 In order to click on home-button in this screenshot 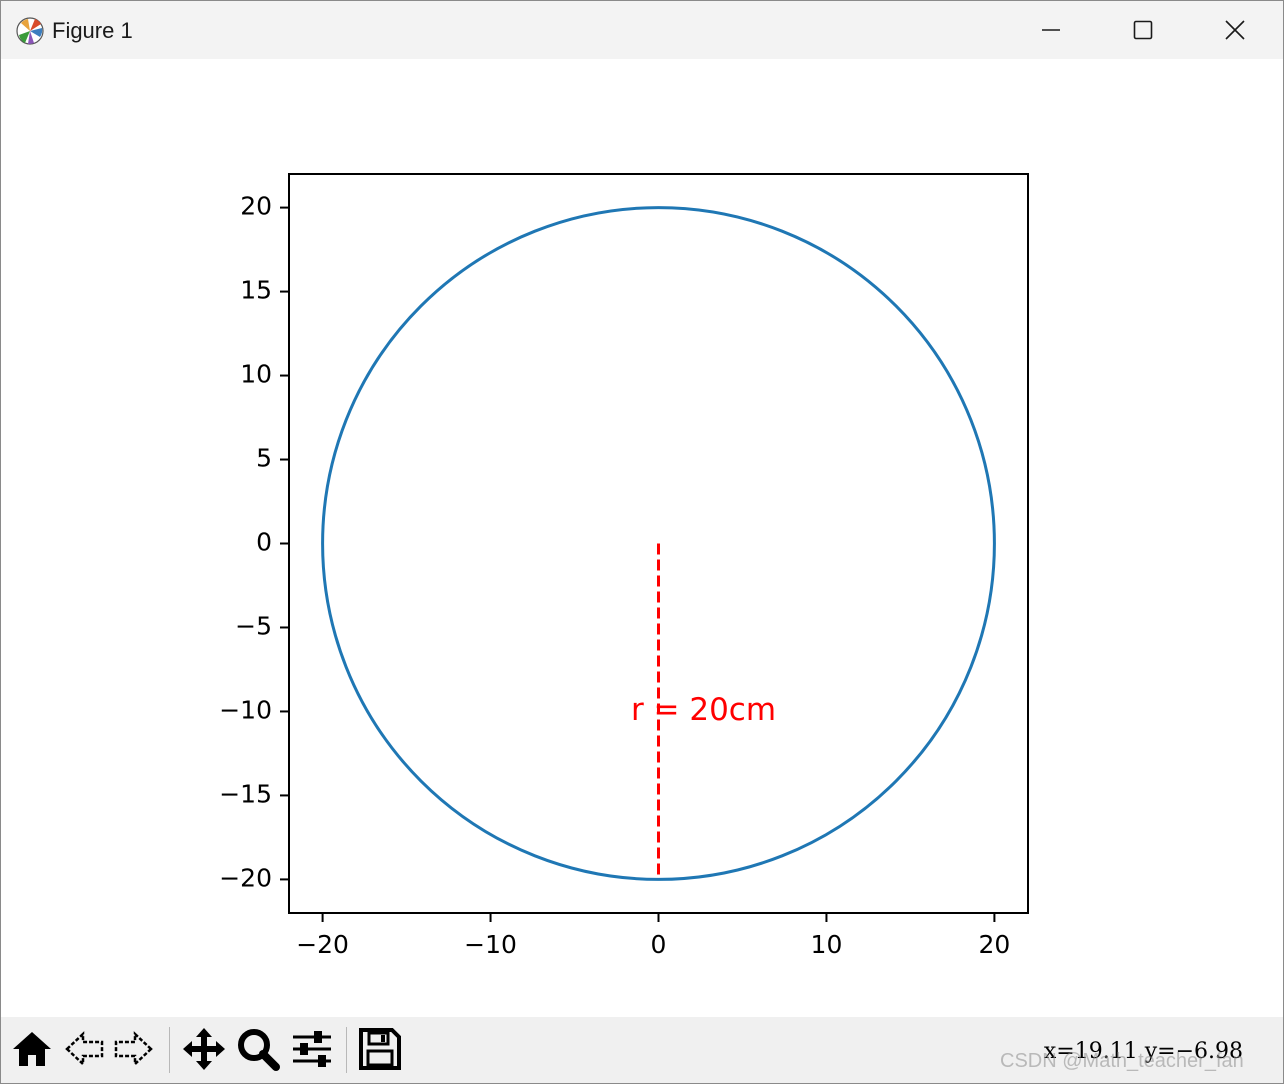, I will do `click(32, 1049)`.